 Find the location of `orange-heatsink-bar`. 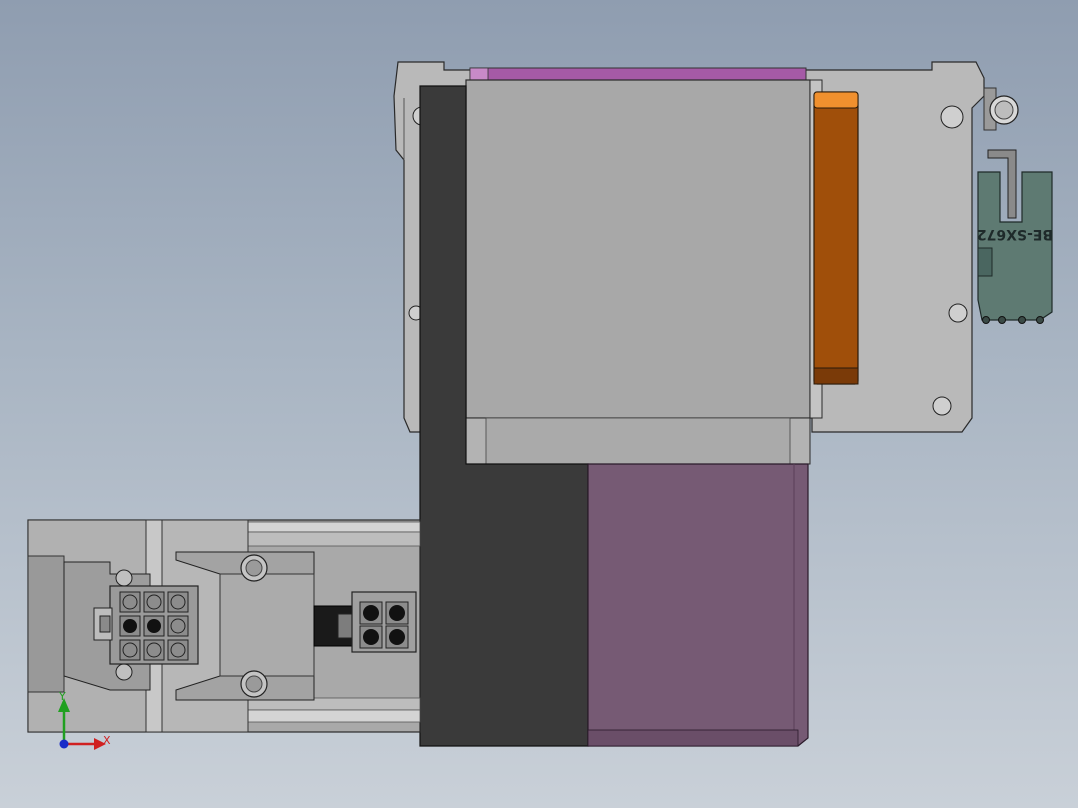

orange-heatsink-bar is located at coordinates (836, 238).